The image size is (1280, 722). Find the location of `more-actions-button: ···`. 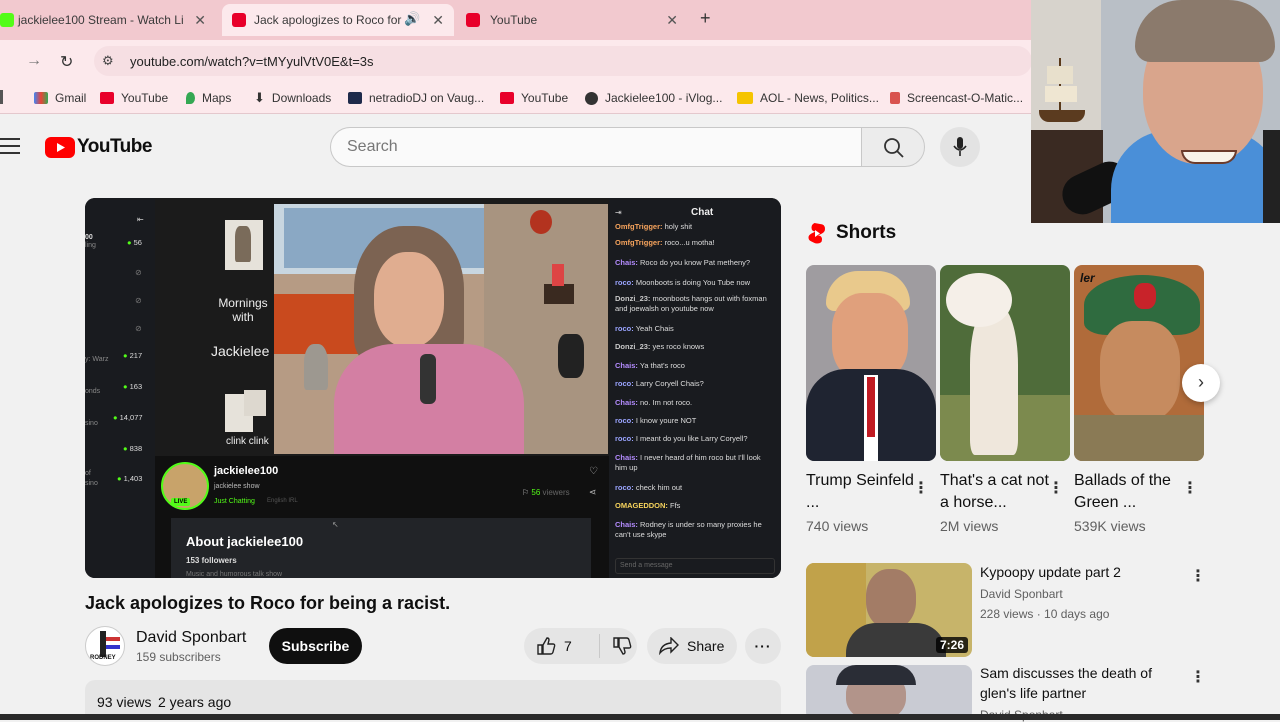

more-actions-button: ··· is located at coordinates (763, 646).